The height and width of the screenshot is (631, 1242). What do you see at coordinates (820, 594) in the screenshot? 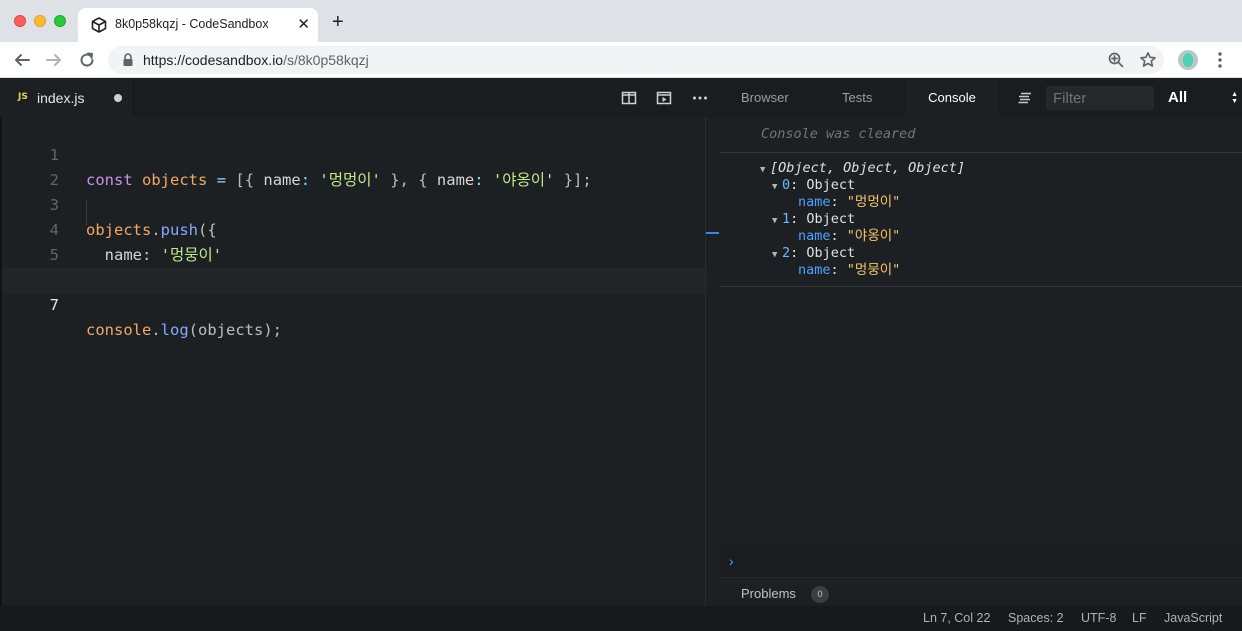
I see `problems-count-badge: 0` at bounding box center [820, 594].